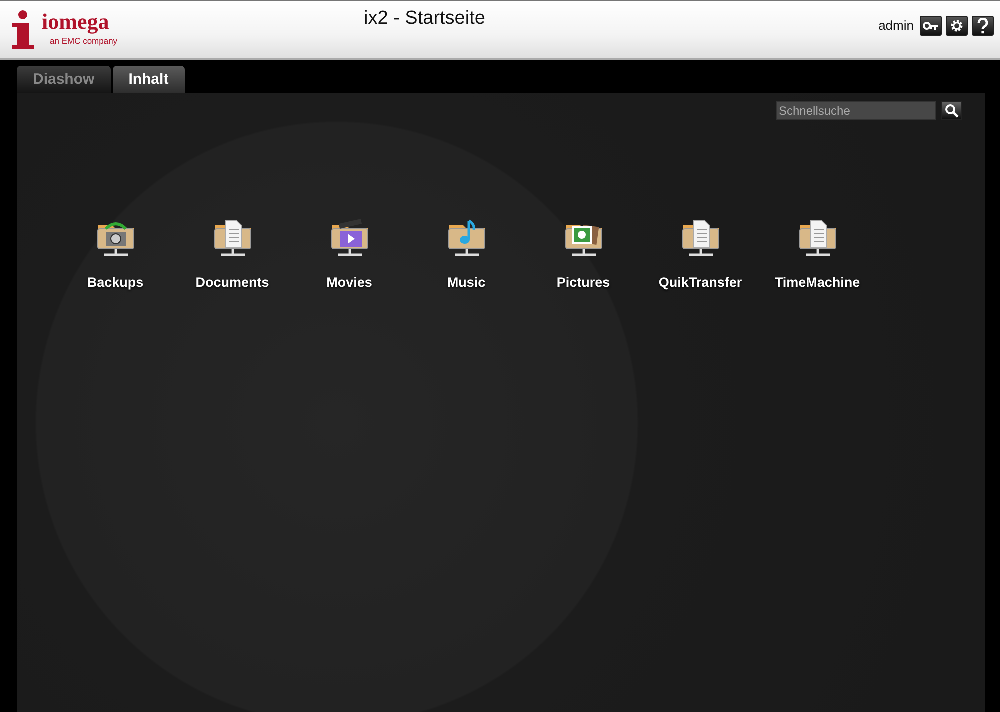 This screenshot has height=712, width=1000. I want to click on page-title: ix2 - Startseite, so click(425, 19).